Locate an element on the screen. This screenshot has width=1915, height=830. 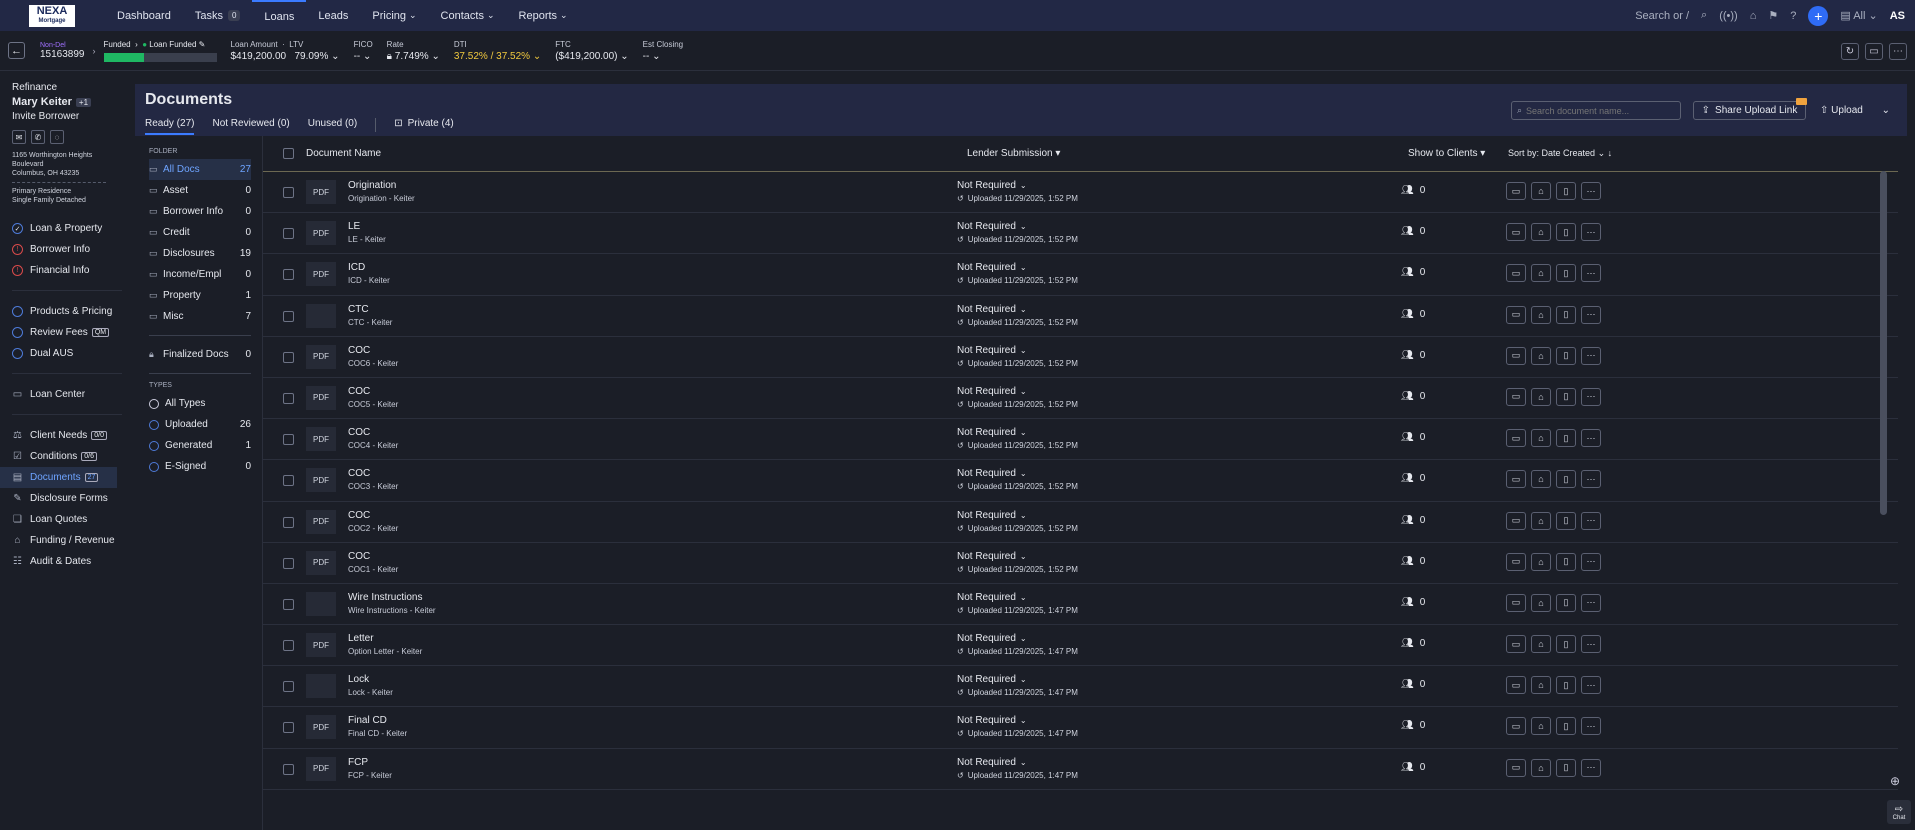
scrollbar is located at coordinates (1883, 343).